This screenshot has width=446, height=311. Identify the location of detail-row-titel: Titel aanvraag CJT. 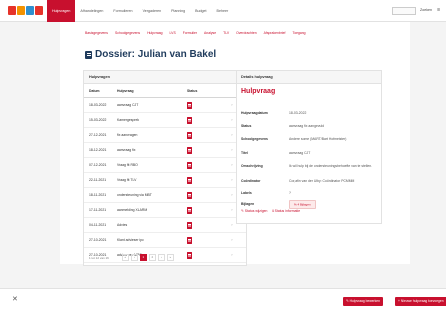
(310, 153).